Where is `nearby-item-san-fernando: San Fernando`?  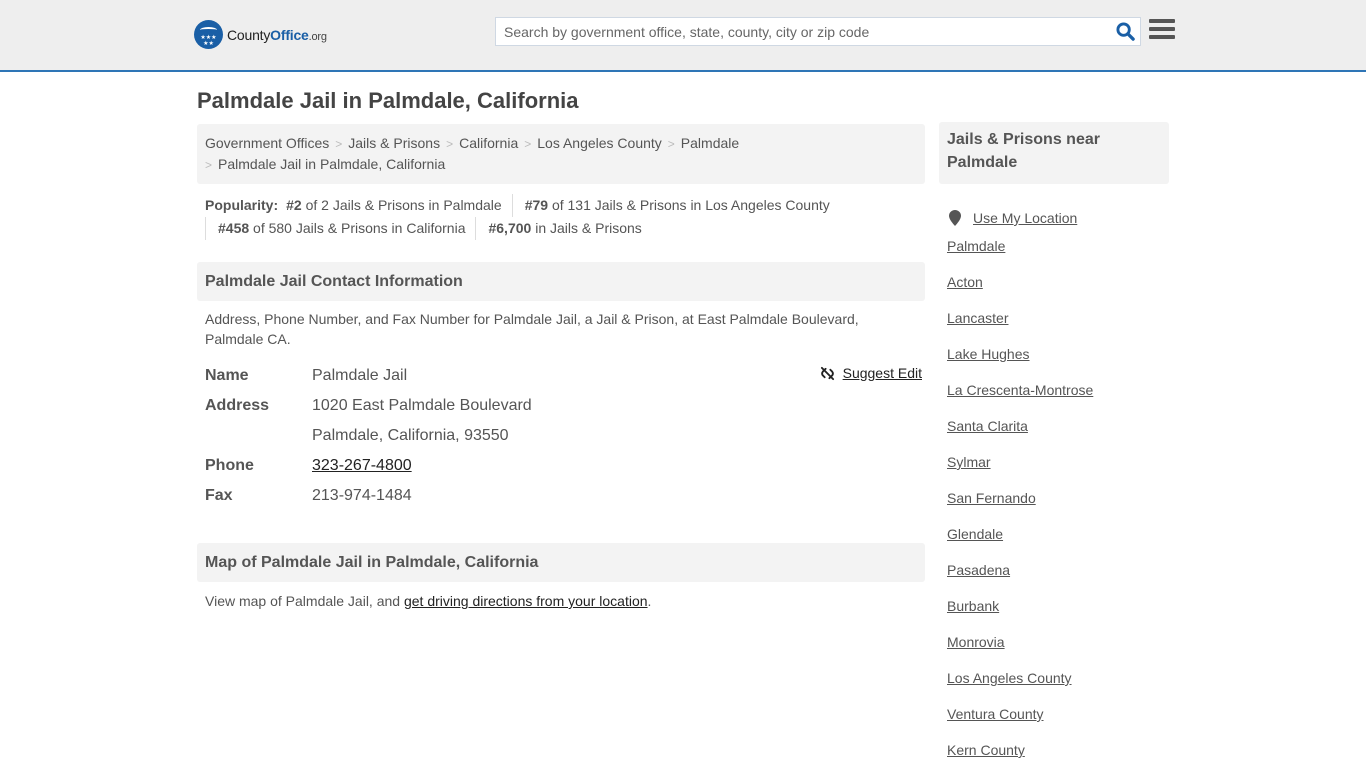 nearby-item-san-fernando: San Fernando is located at coordinates (991, 498).